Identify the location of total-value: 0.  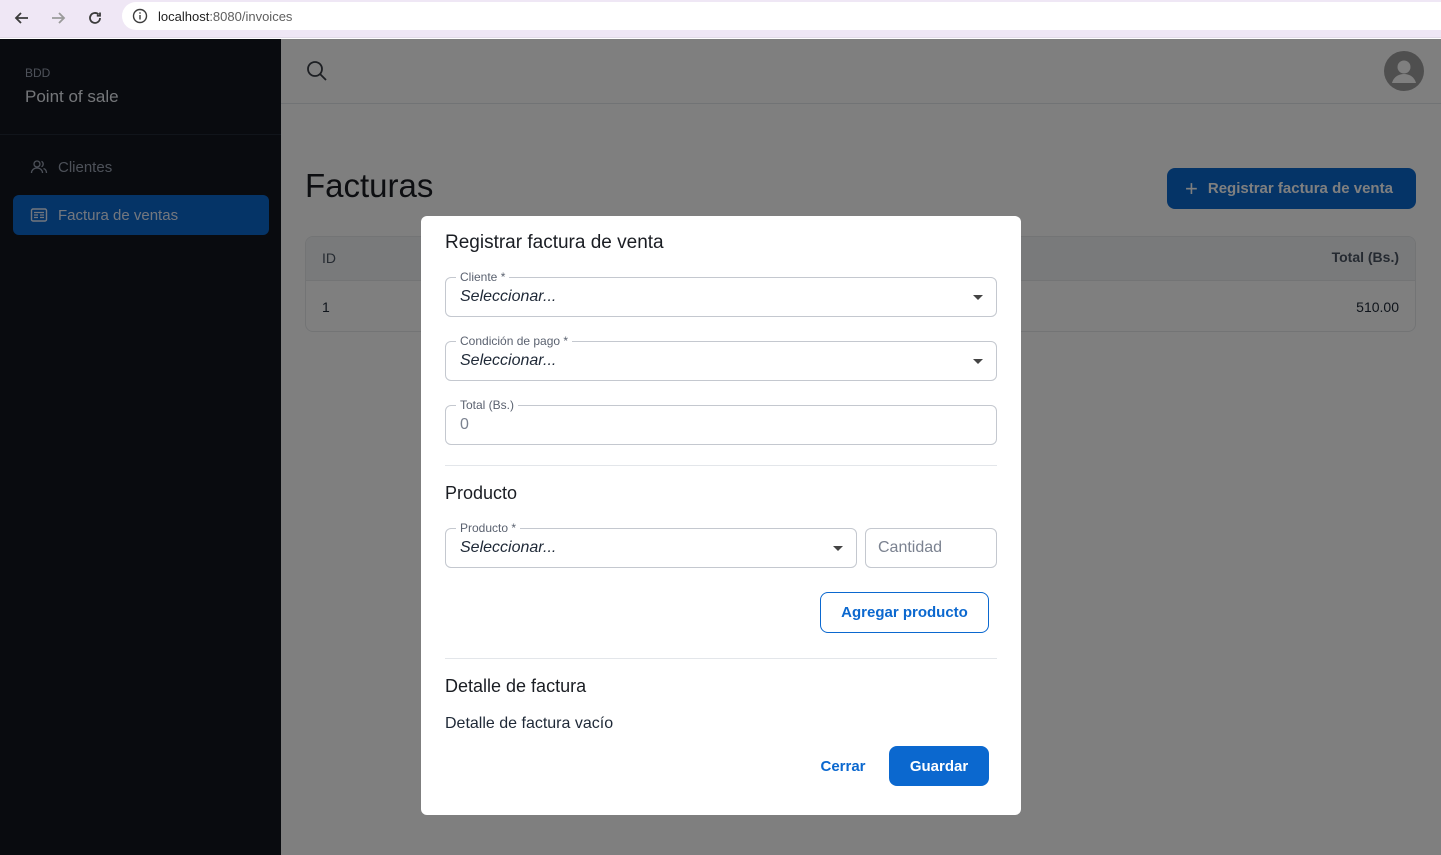
(464, 424).